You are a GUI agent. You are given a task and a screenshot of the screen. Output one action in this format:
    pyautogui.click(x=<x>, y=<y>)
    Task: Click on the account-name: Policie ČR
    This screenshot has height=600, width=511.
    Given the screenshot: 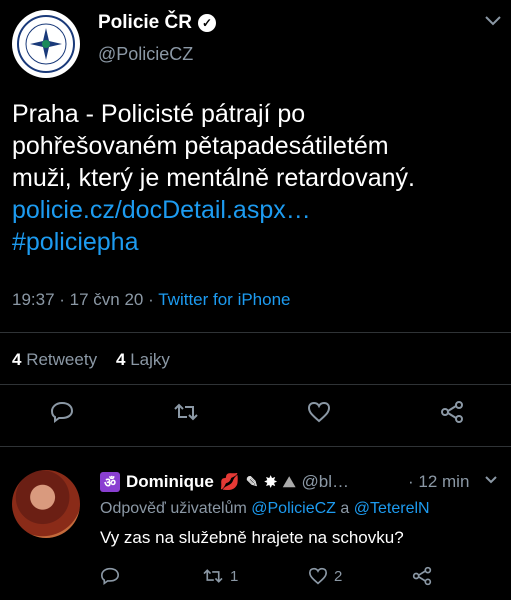 What is the action you would take?
    pyautogui.click(x=145, y=23)
    